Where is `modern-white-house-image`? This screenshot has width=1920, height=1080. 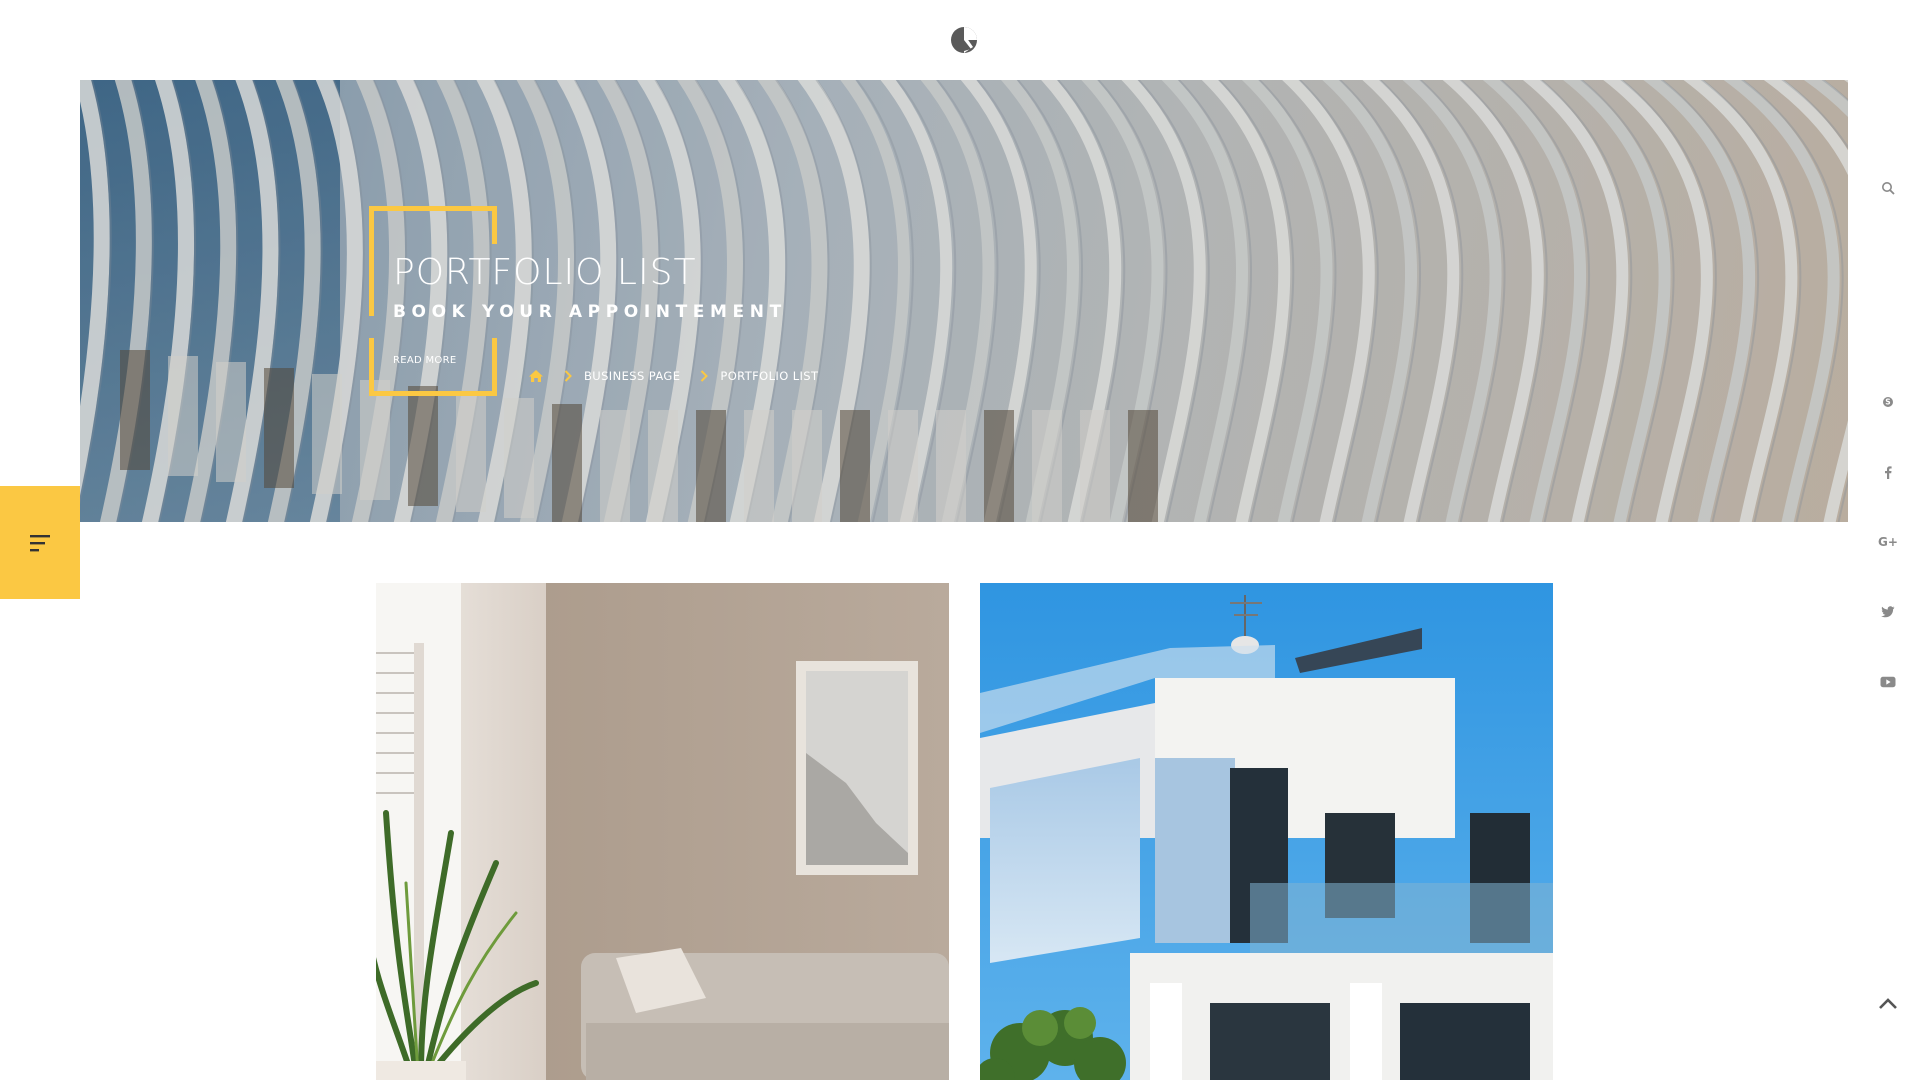 modern-white-house-image is located at coordinates (1266, 831).